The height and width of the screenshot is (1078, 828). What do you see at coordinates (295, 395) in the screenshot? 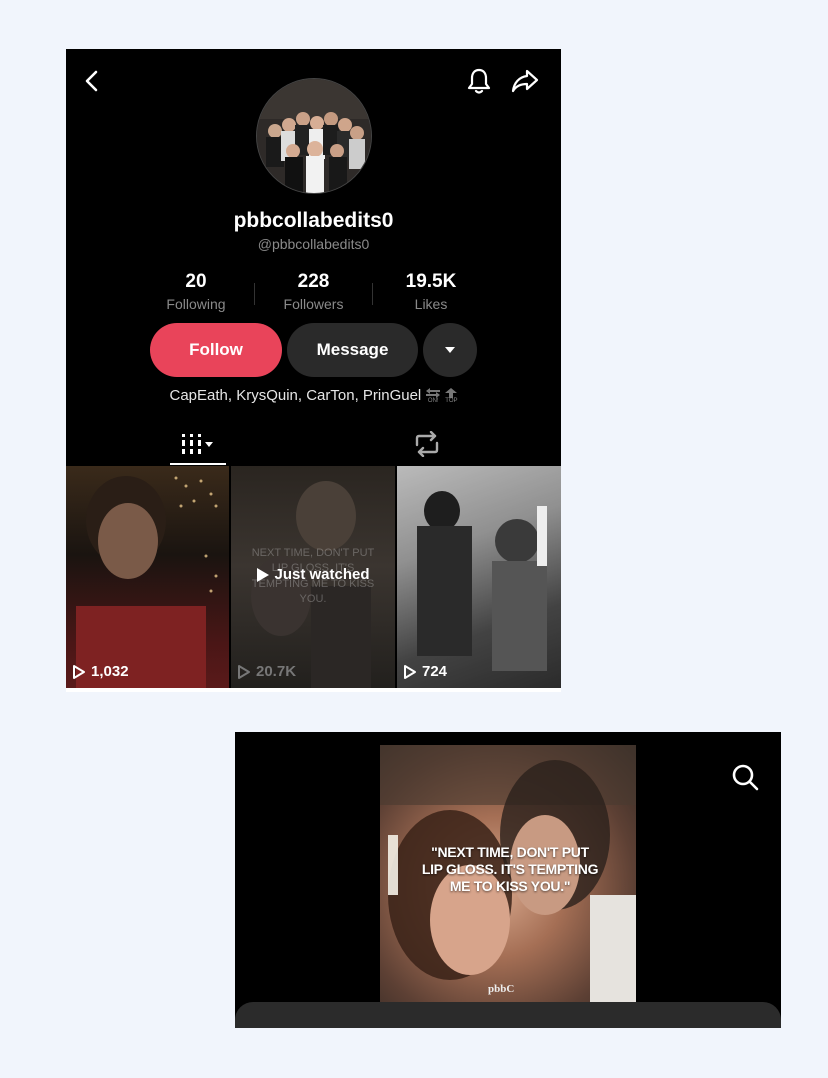
I see `bio-text: CapEath, KrysQuin, CarTon, PrinGuel` at bounding box center [295, 395].